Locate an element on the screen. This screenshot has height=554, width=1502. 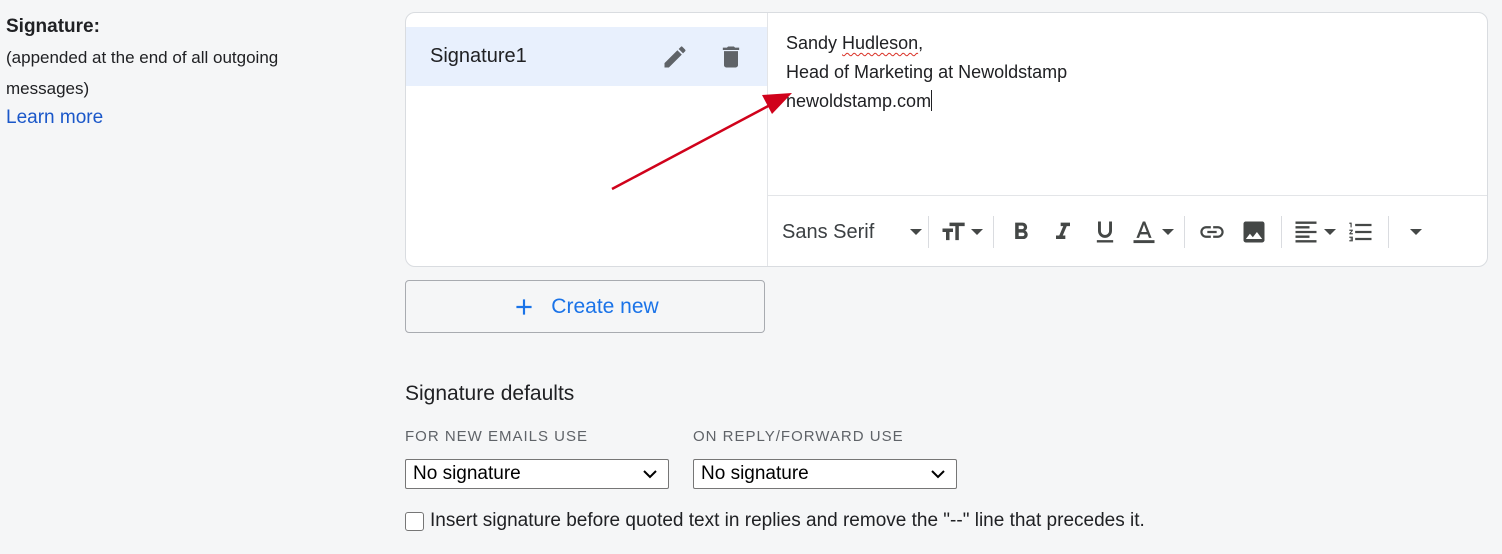
more-formatting-icon is located at coordinates (1416, 232).